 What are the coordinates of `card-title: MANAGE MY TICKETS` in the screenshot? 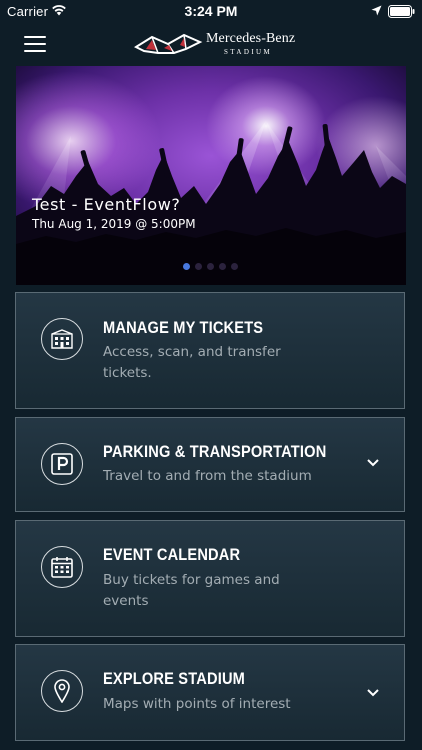 It's located at (183, 327).